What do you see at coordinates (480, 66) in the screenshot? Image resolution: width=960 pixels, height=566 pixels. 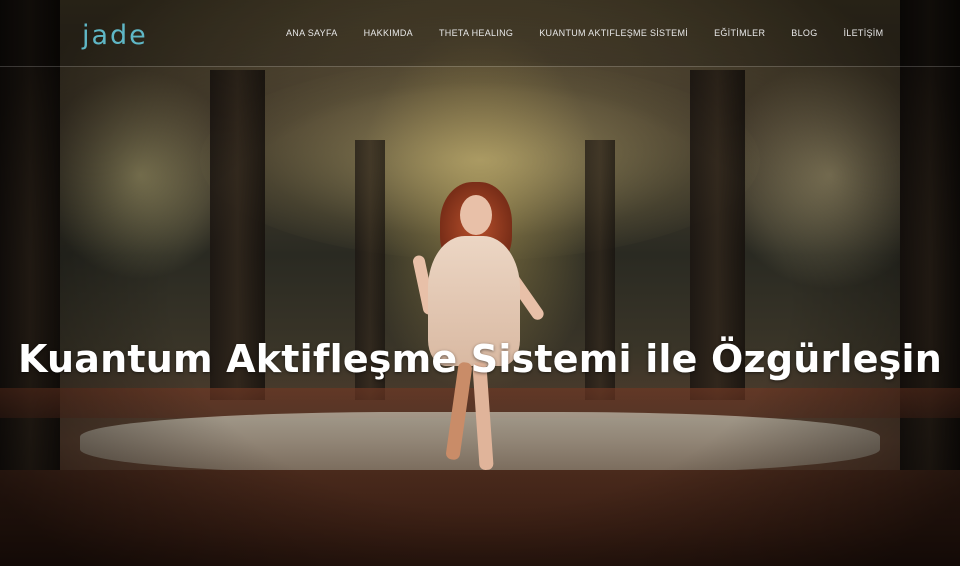 I see `header-divider` at bounding box center [480, 66].